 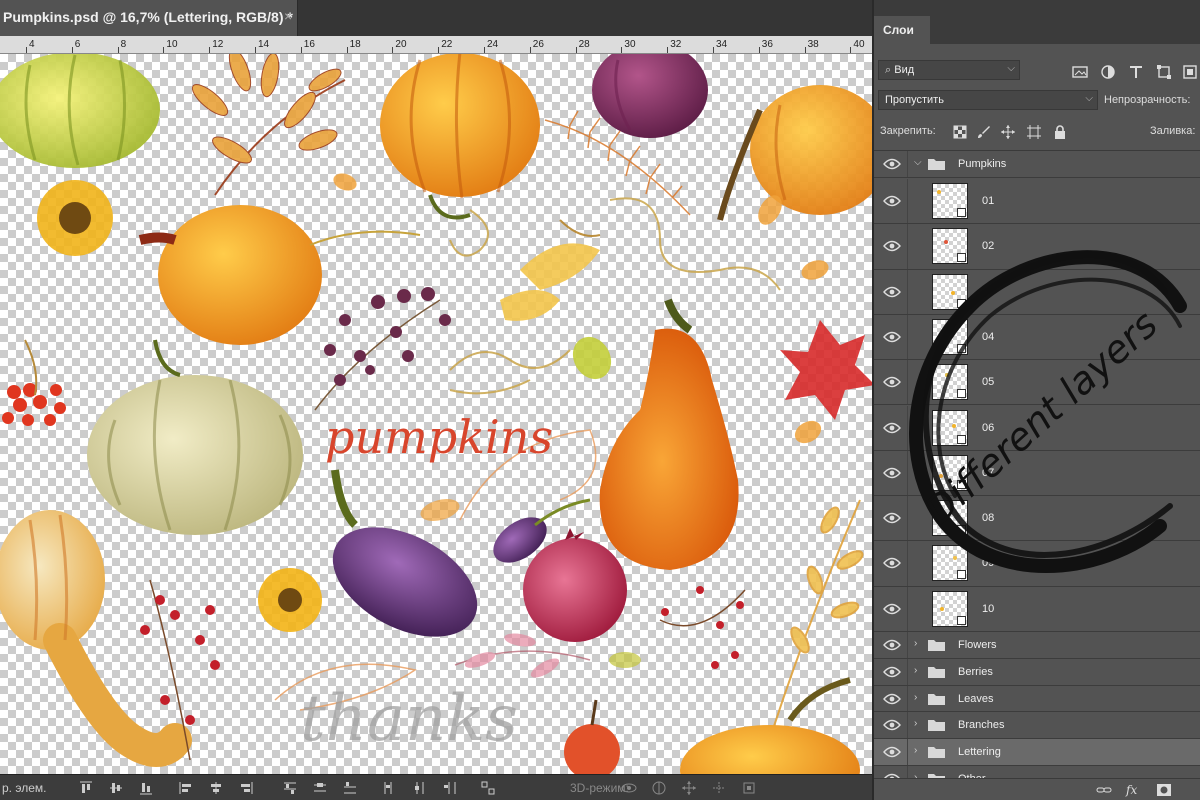 I want to click on shape-filter-icon, so click(x=1164, y=72).